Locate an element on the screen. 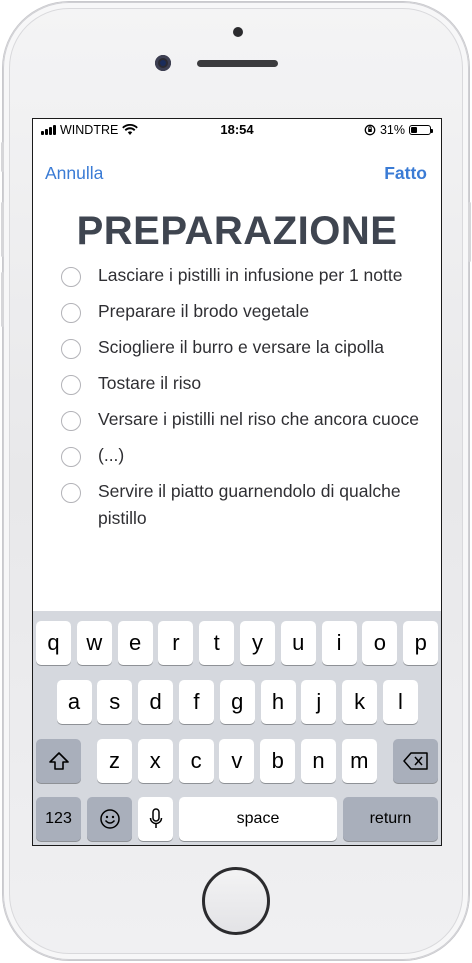 This screenshot has width=472, height=963. shift-key is located at coordinates (58, 761).